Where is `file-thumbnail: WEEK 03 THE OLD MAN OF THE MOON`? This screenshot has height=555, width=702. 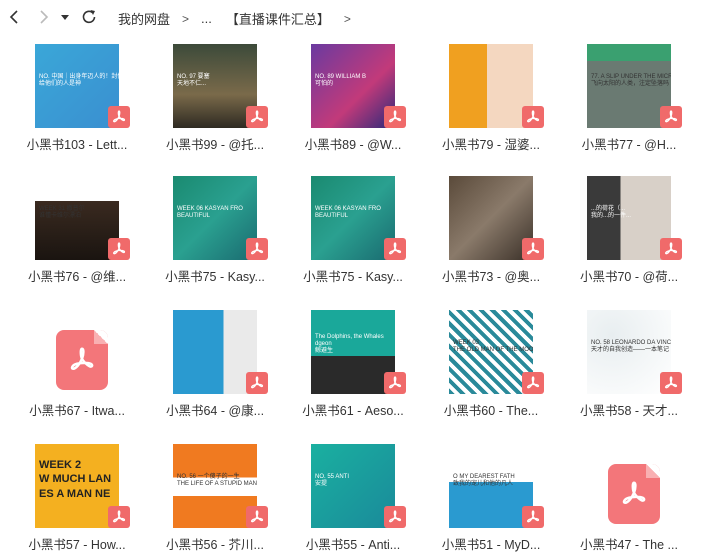
file-thumbnail: WEEK 03 THE OLD MAN OF THE MOON is located at coordinates (491, 352).